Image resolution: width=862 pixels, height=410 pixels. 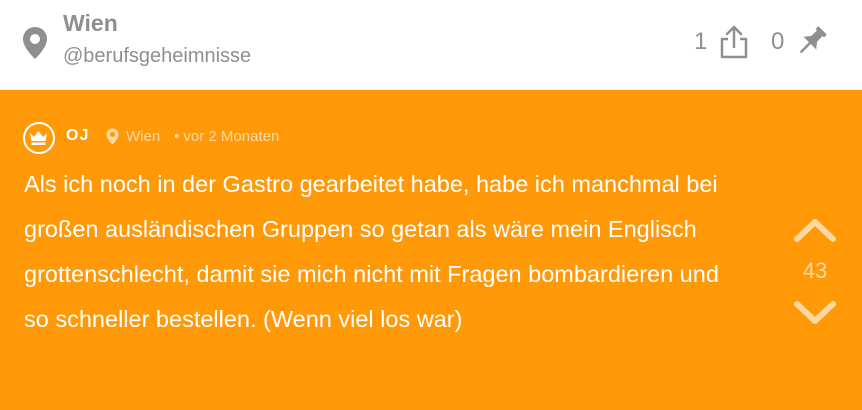 I want to click on pin-count: 0, so click(x=778, y=41).